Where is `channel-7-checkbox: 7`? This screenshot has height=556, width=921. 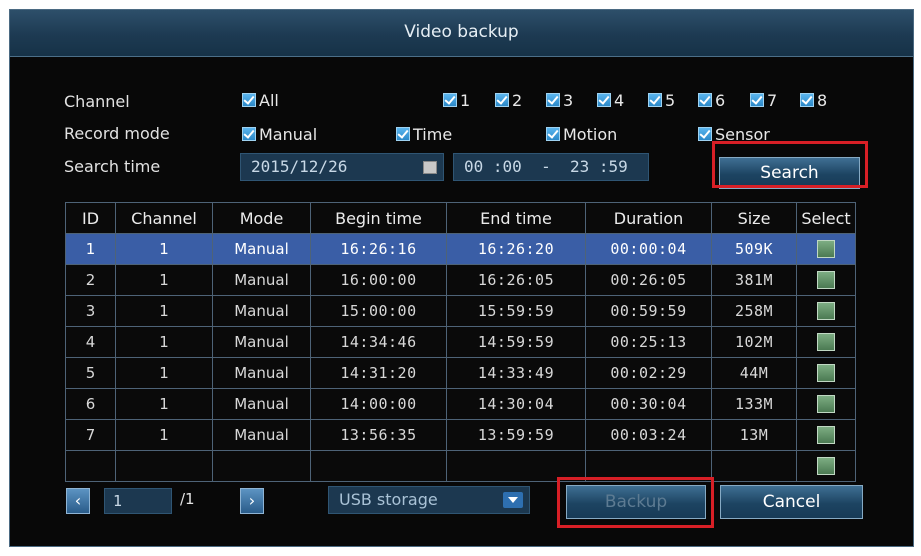 channel-7-checkbox: 7 is located at coordinates (763, 100).